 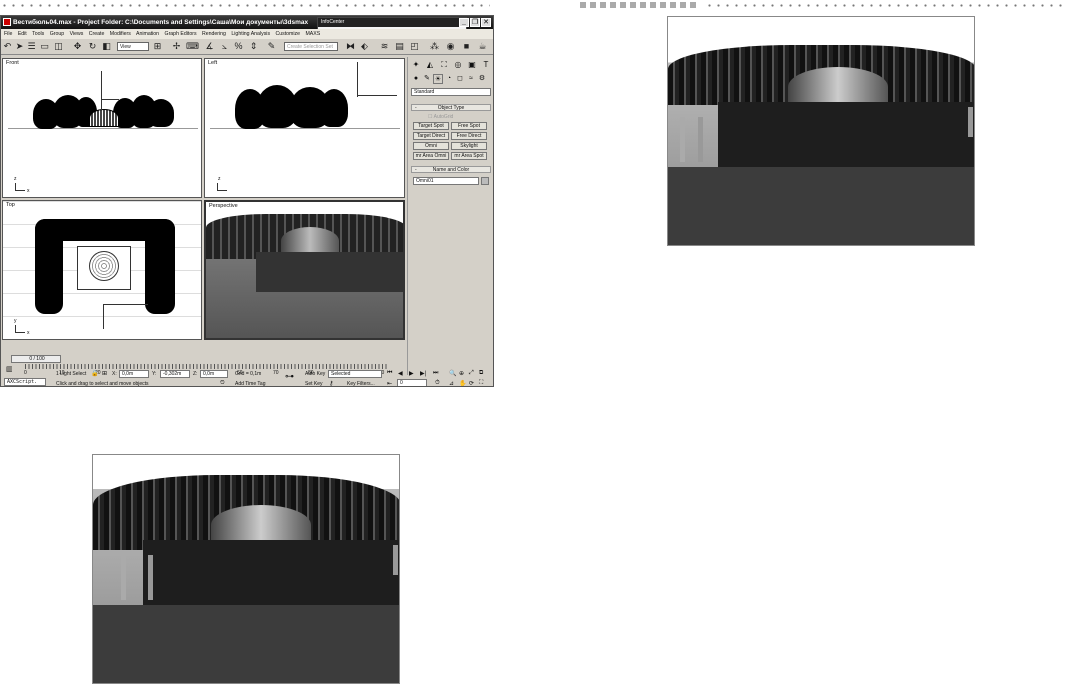 I want to click on menu-lighting-analysis: Lighting Analysis, so click(x=250, y=34).